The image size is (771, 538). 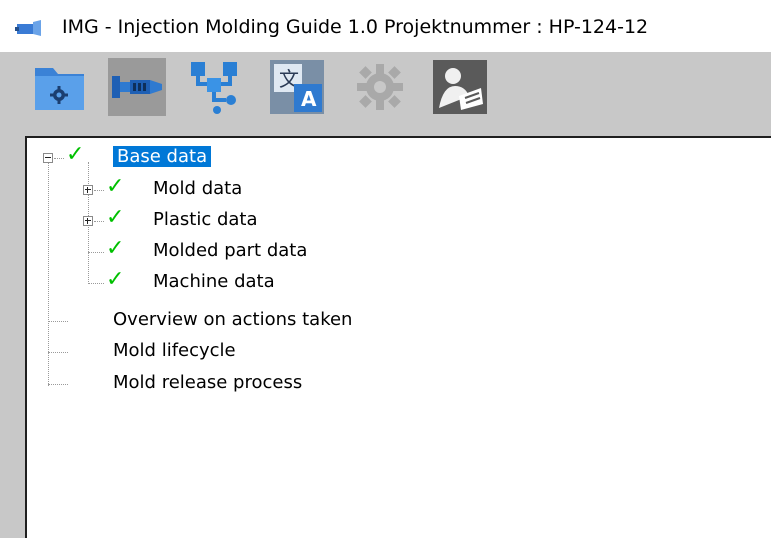 I want to click on project-settings-button, so click(x=60, y=87).